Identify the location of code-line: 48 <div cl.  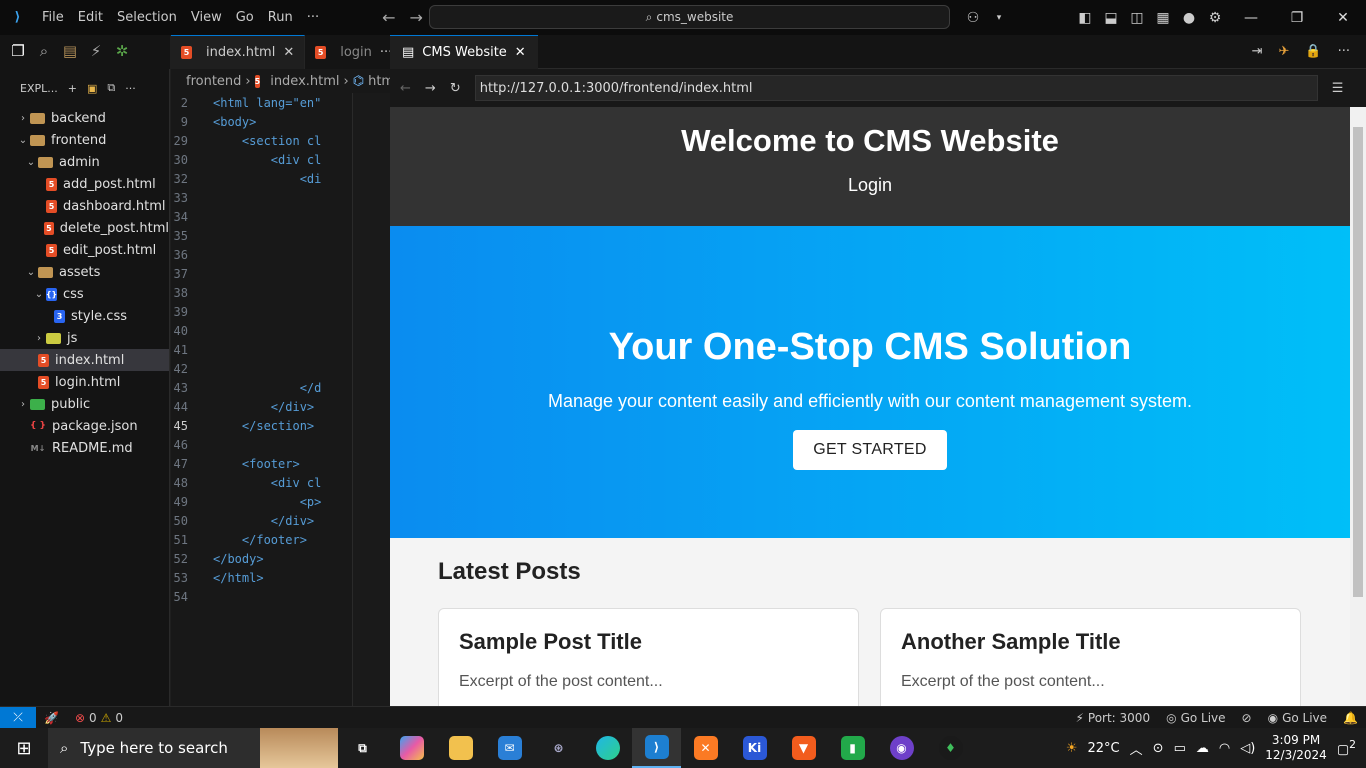
(261, 482).